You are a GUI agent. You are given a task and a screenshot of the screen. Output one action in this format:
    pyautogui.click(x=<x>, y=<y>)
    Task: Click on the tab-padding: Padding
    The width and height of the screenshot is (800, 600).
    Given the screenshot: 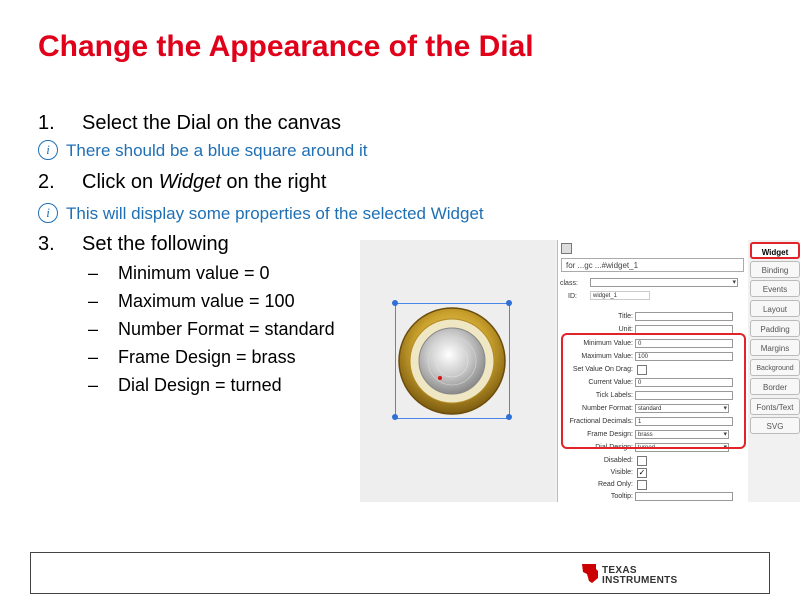 What is the action you would take?
    pyautogui.click(x=775, y=328)
    